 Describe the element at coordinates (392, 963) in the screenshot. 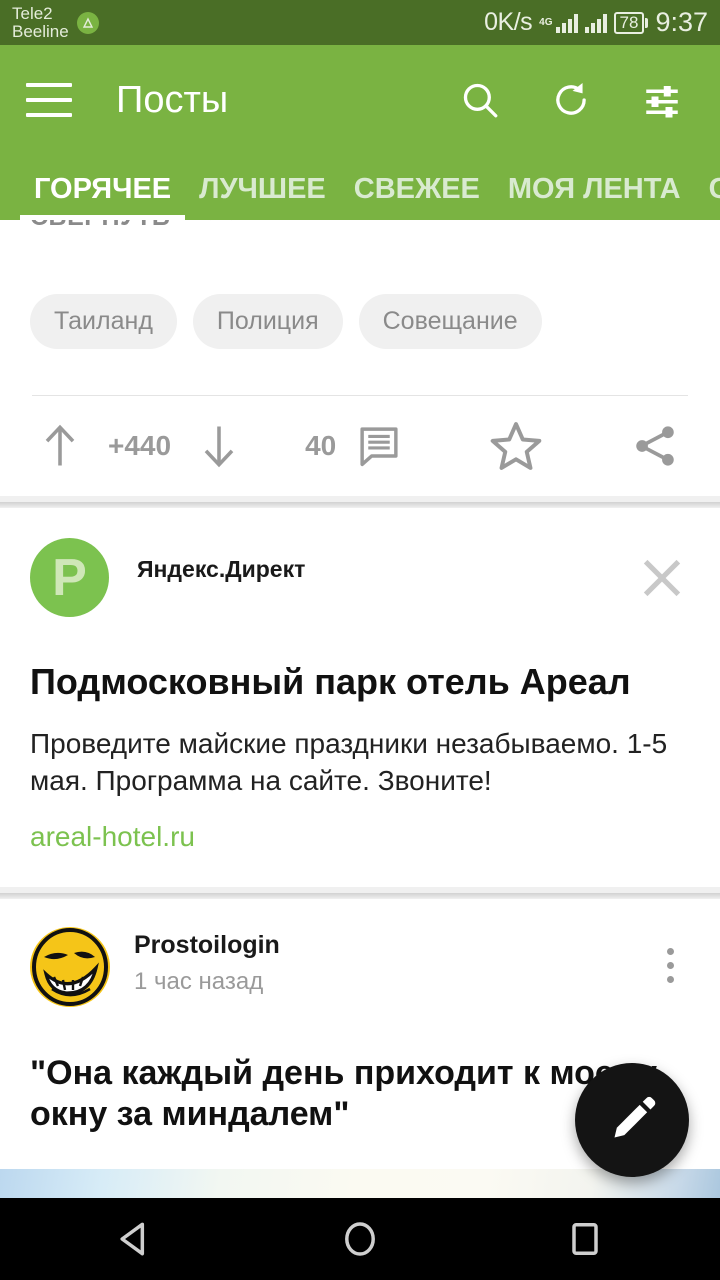

I see `post-meta: Prostoilogin 1 час назад` at that location.